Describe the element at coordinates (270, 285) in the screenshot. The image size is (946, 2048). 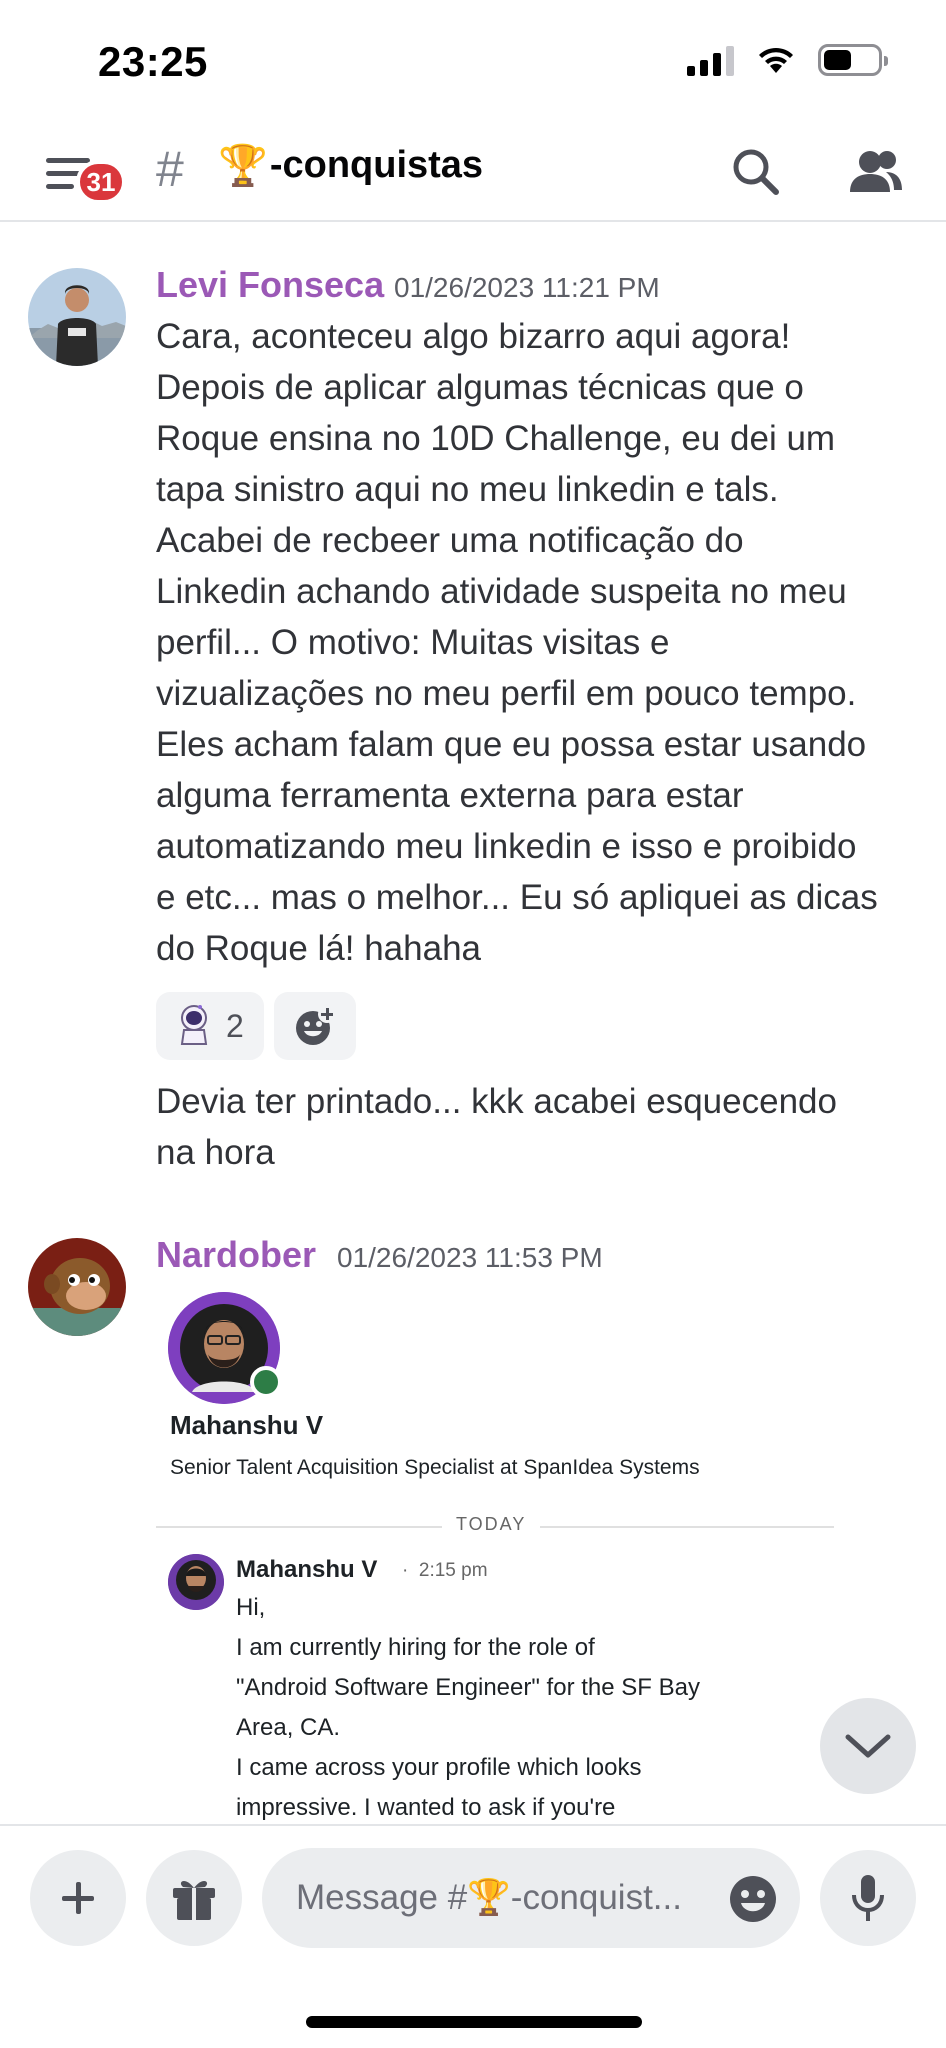
I see `username: Levi Fonseca` at that location.